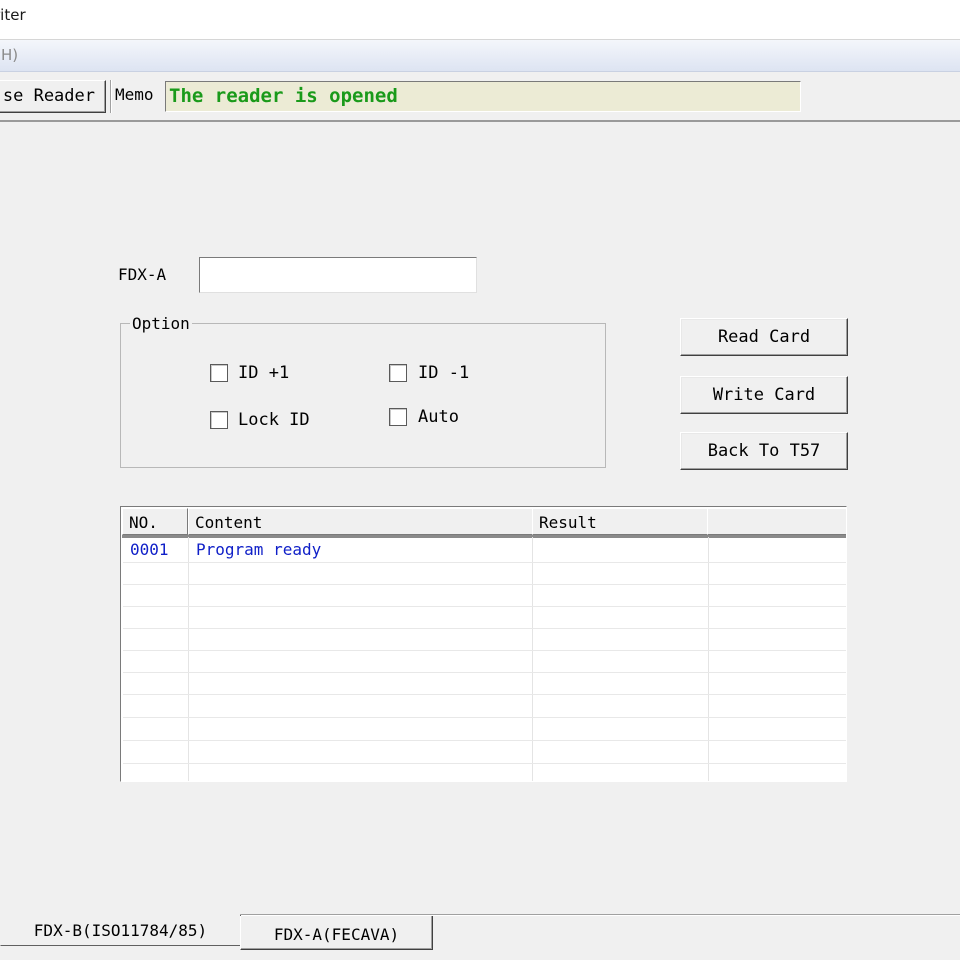 The image size is (960, 960). Describe the element at coordinates (360, 521) in the screenshot. I see `column-header-content: Content` at that location.